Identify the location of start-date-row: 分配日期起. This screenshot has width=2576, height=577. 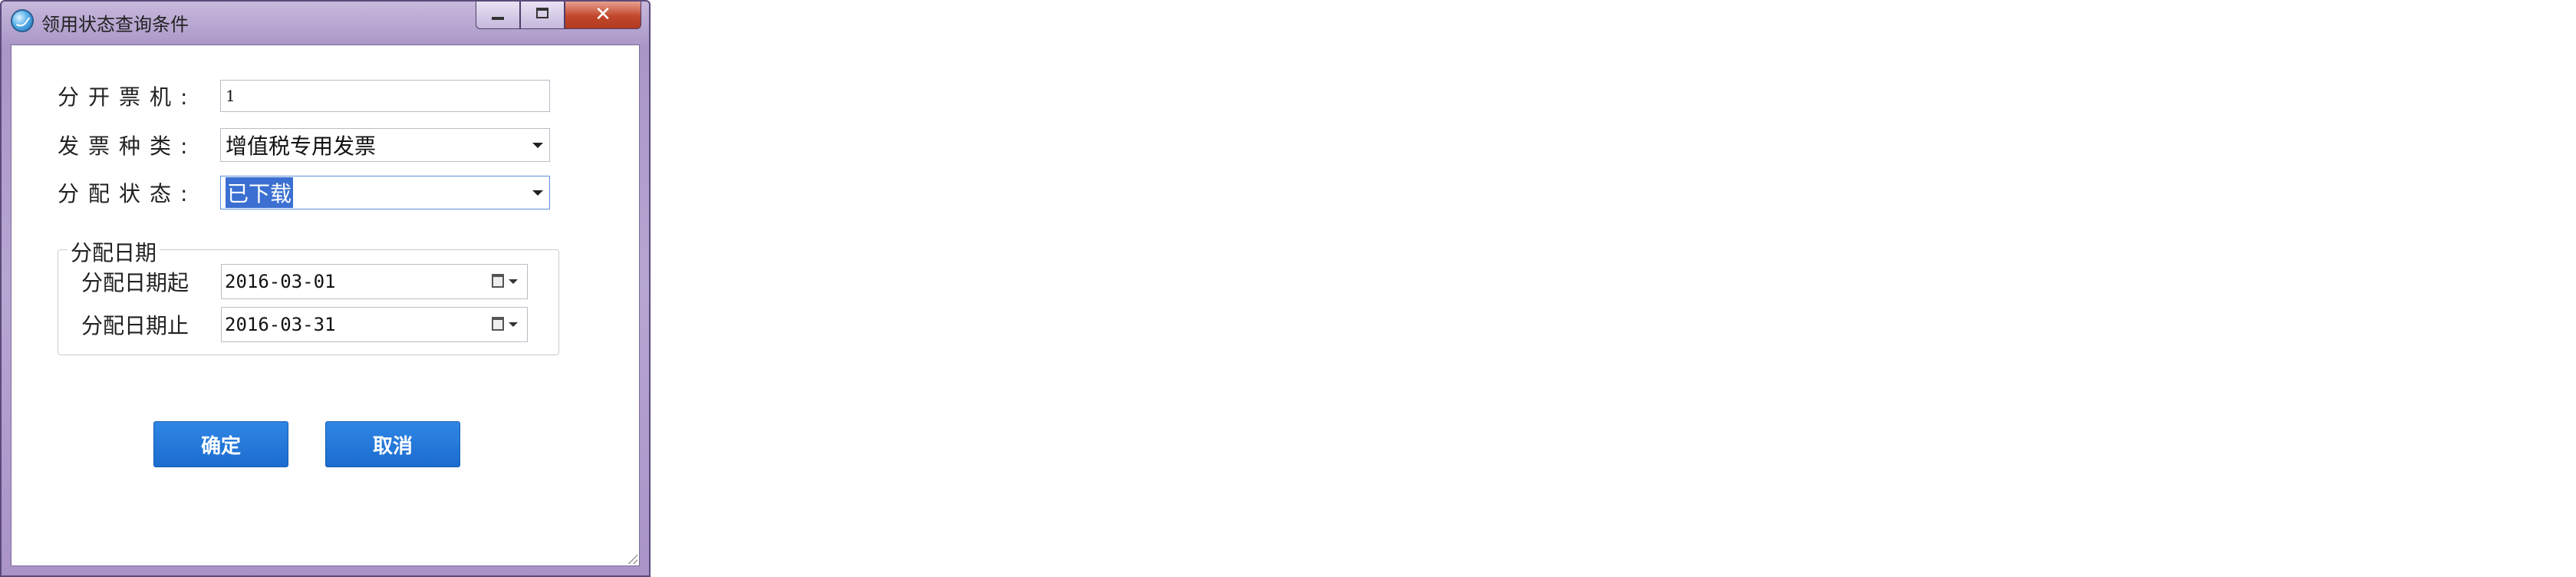
(135, 282).